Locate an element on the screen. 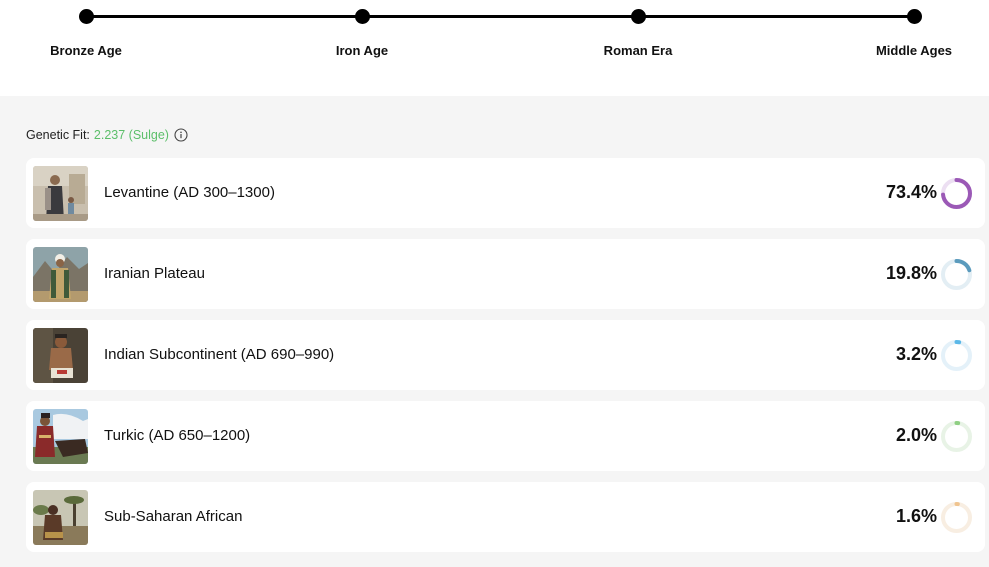 This screenshot has width=989, height=567. ancestry-percent: 1.6% is located at coordinates (916, 516).